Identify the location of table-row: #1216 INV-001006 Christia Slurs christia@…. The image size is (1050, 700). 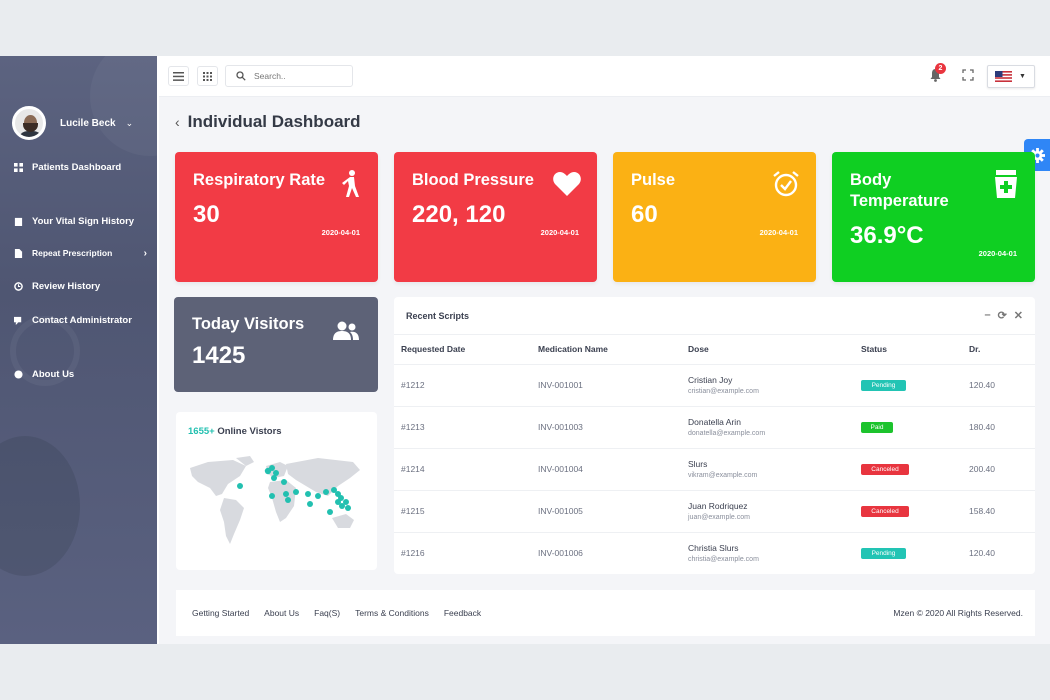
(714, 552).